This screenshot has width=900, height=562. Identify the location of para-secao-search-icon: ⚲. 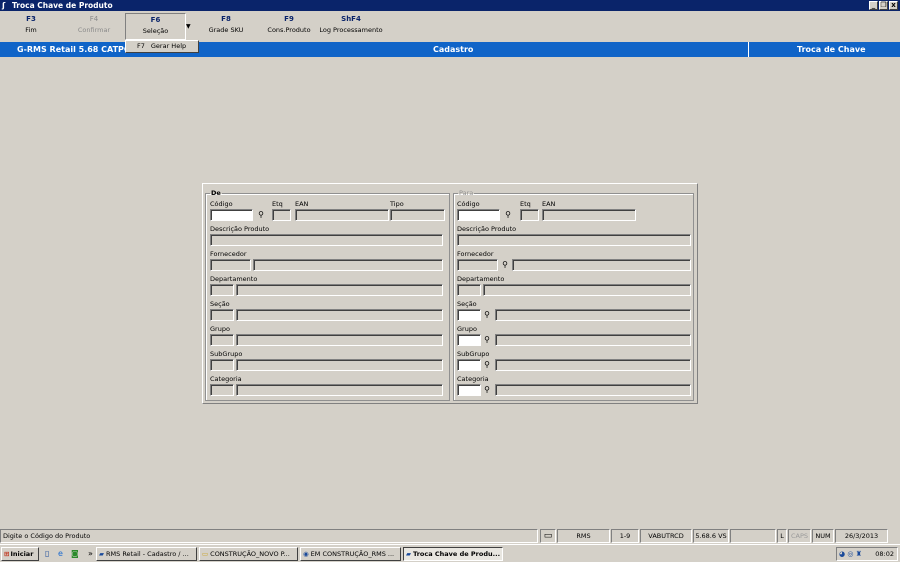
(487, 315).